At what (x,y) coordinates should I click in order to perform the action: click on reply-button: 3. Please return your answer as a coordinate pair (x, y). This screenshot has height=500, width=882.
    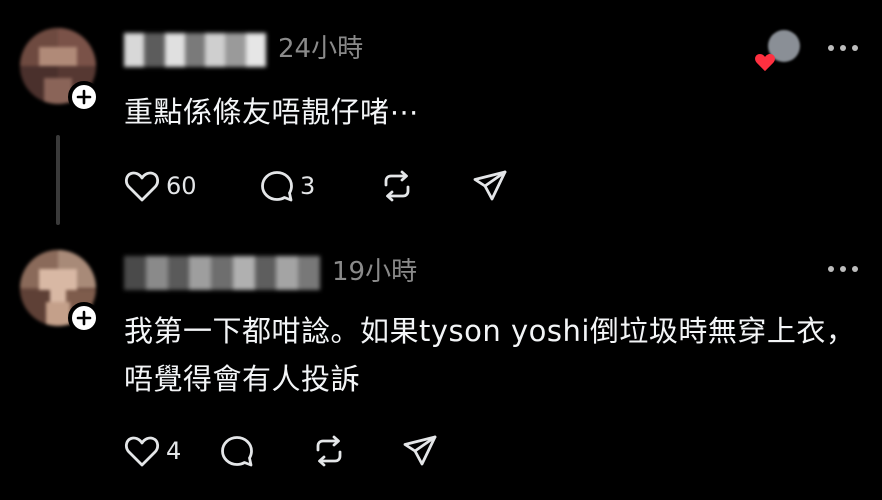
    Looking at the image, I should click on (320, 186).